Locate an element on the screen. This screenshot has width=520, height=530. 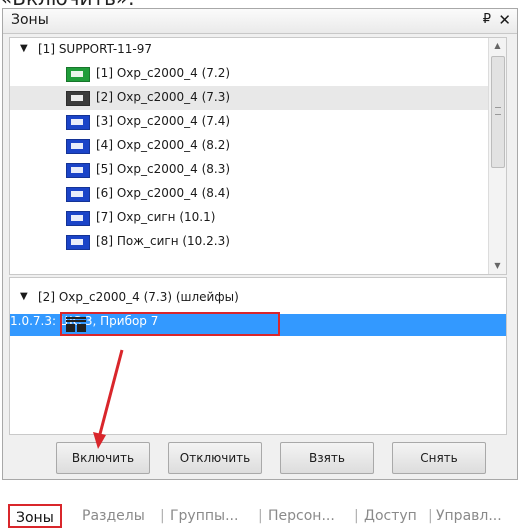
zone-label: [2] Охр_с2000_4 (7.3) is located at coordinates (163, 97).